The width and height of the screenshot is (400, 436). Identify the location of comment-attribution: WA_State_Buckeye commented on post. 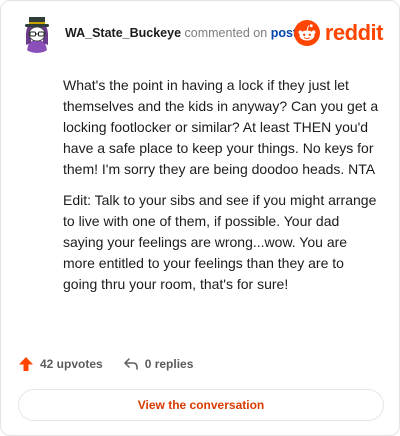
(181, 33).